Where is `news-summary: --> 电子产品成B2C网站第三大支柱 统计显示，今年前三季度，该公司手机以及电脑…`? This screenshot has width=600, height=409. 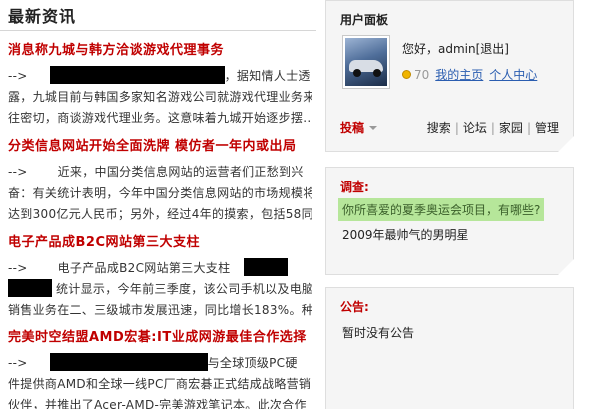 news-summary: --> 电子产品成B2C网站第三大支柱 统计显示，今年前三季度，该公司手机以及电脑… is located at coordinates (160, 289).